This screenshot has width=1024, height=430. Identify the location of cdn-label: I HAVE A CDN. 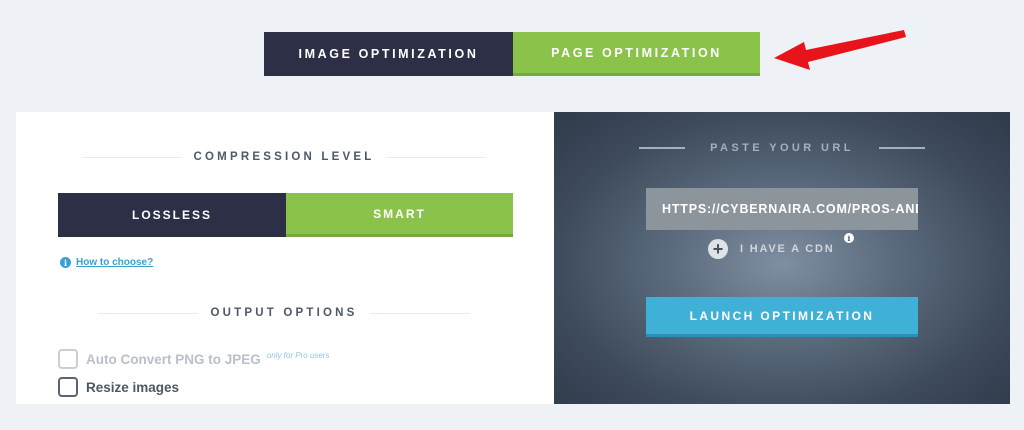
(787, 249).